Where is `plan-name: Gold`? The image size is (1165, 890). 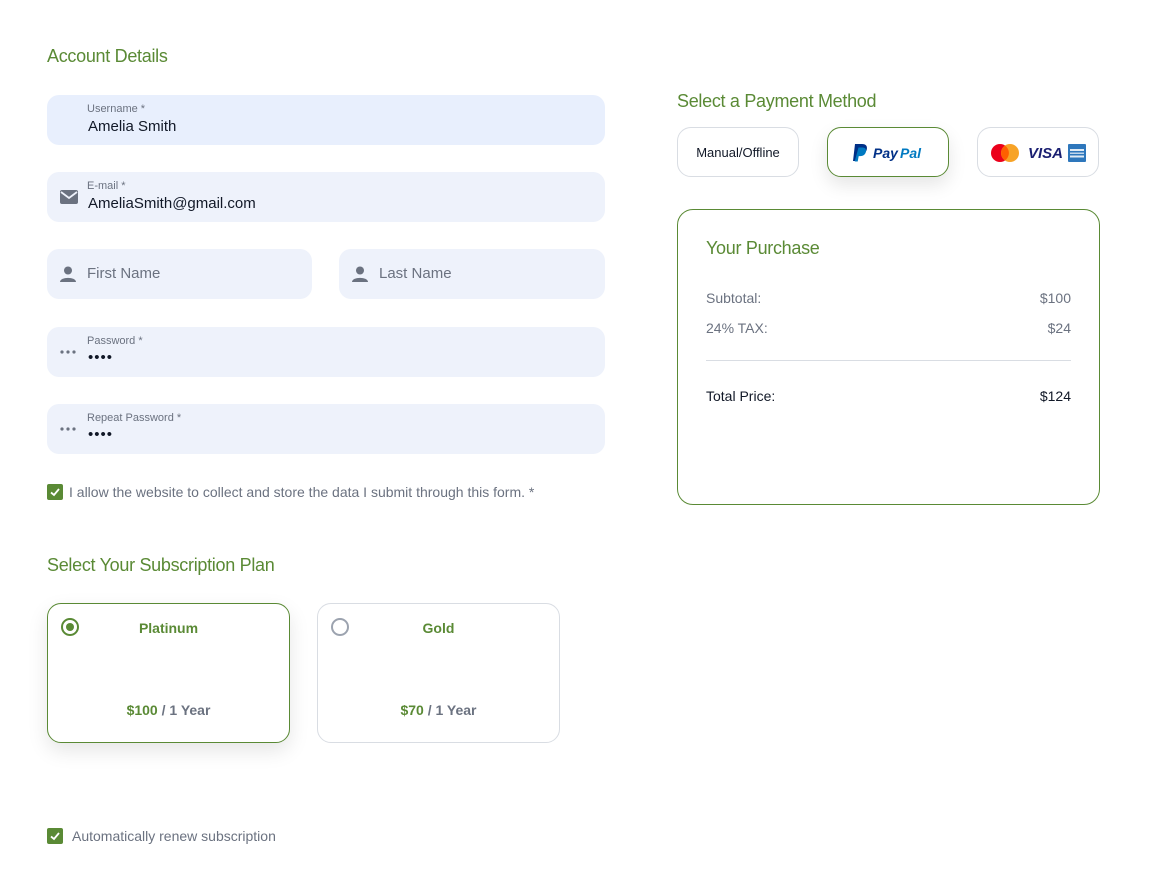
plan-name: Gold is located at coordinates (438, 628).